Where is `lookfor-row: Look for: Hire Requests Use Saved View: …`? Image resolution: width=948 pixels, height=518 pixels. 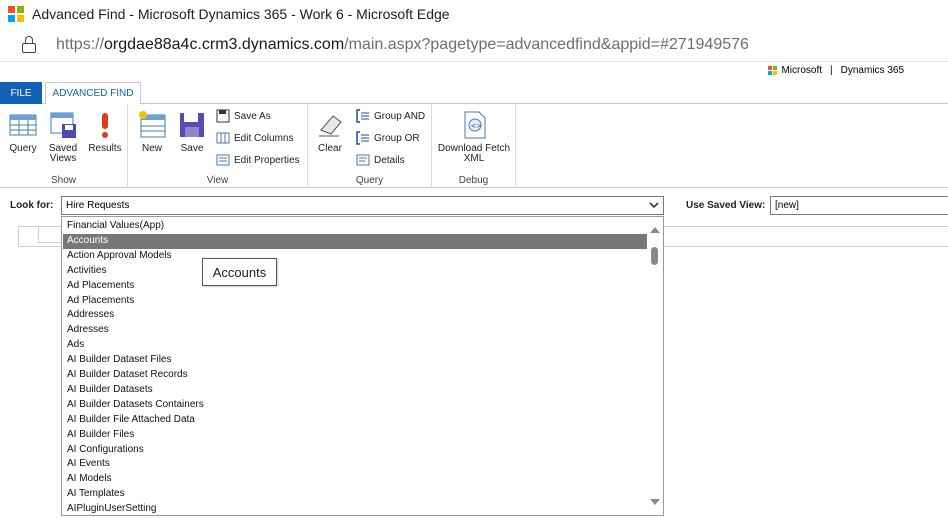 lookfor-row: Look for: Hire Requests Use Saved View: … is located at coordinates (474, 206).